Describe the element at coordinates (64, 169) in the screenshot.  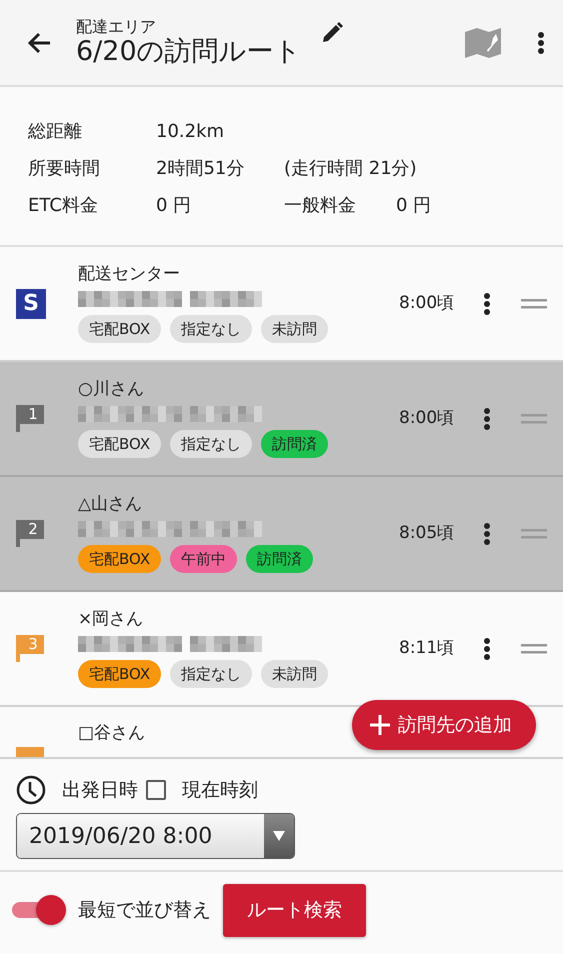
I see `summary-label: 所要時間` at that location.